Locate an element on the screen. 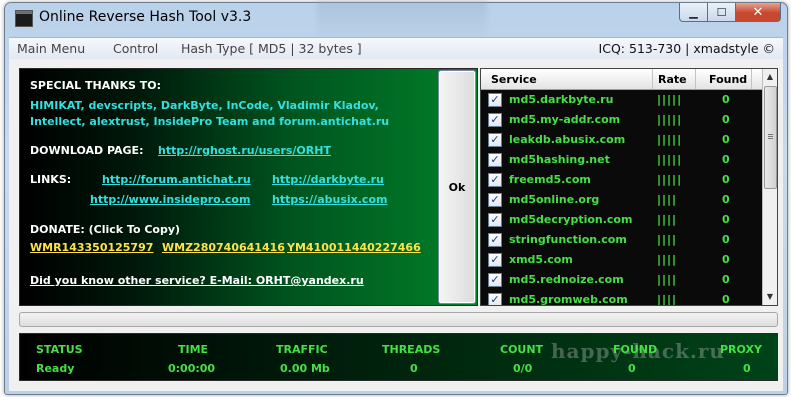 The image size is (791, 397). donate-ym: YM410011440227466 is located at coordinates (354, 247).